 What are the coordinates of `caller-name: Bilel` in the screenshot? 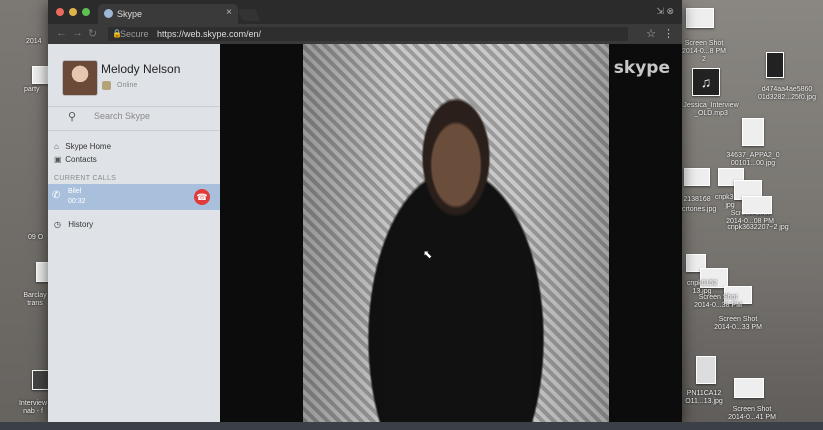 It's located at (75, 191).